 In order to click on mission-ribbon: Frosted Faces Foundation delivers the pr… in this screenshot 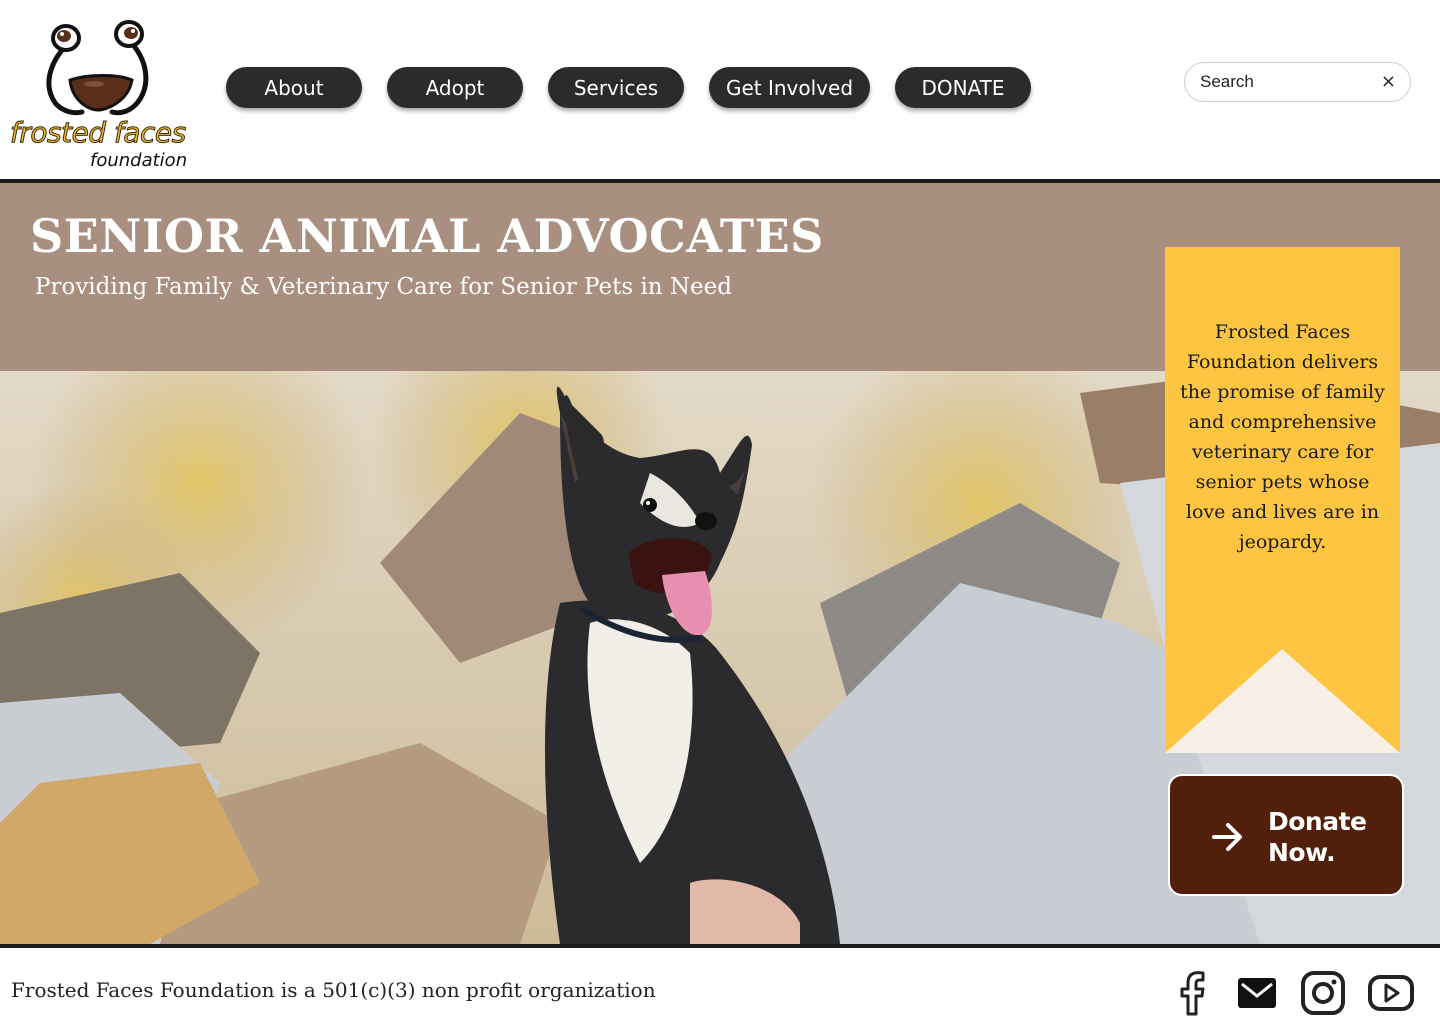, I will do `click(1282, 500)`.